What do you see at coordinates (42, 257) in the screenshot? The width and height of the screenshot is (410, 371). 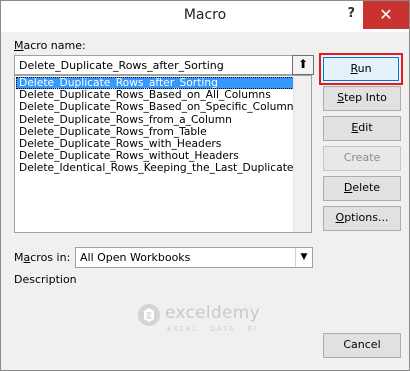 I see `macros-in-label: Macros in:` at bounding box center [42, 257].